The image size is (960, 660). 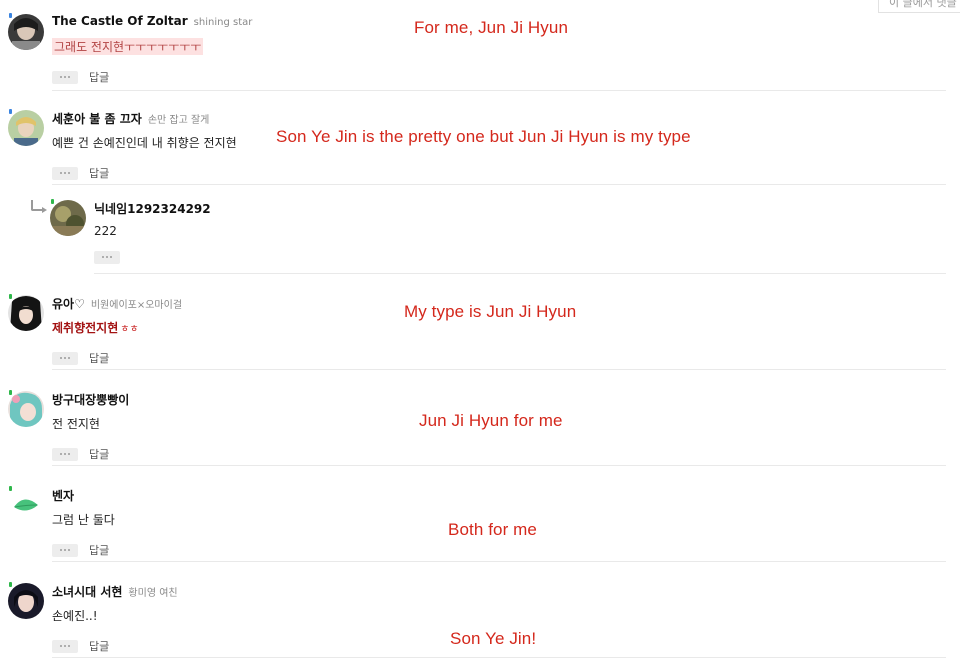 What do you see at coordinates (39, 206) in the screenshot?
I see `reply-arrow-icon` at bounding box center [39, 206].